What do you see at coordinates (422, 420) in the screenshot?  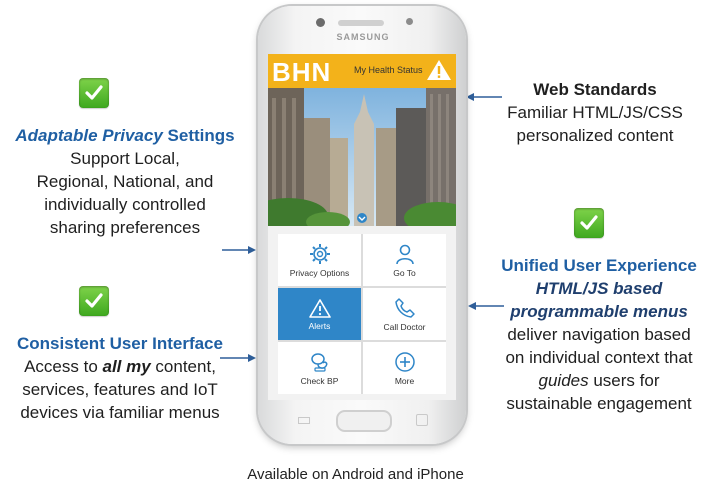 I see `recent-apps-icon` at bounding box center [422, 420].